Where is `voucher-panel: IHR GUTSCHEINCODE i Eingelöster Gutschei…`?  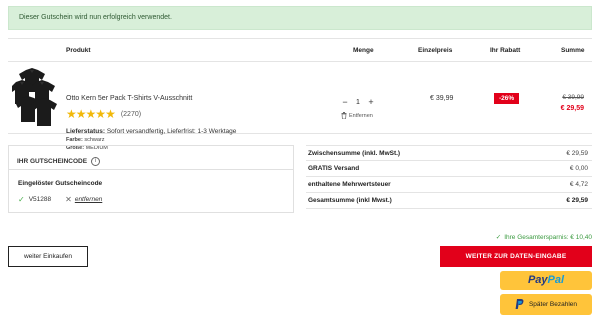 voucher-panel: IHR GUTSCHEINCODE i Eingelöster Gutschei… is located at coordinates (151, 179).